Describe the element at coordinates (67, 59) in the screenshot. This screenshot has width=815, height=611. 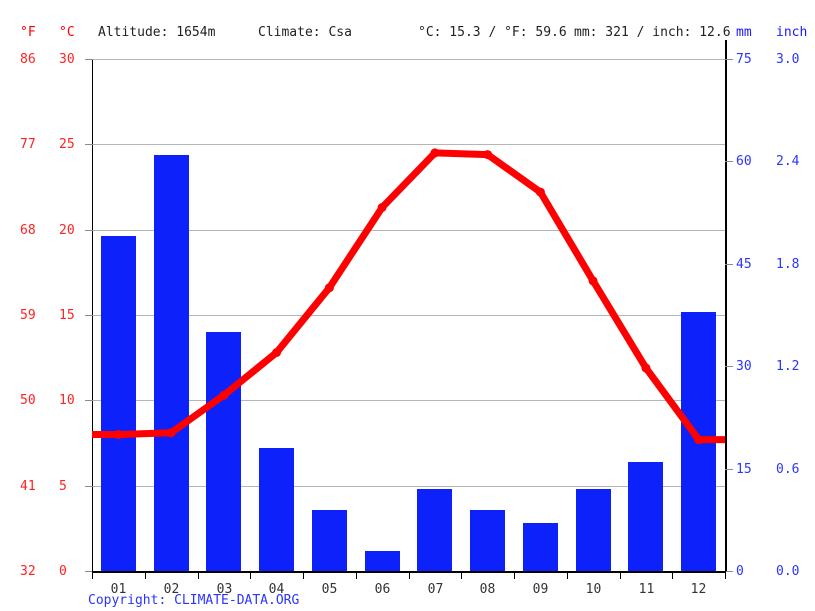
I see `celsius-tick-label: 30` at that location.